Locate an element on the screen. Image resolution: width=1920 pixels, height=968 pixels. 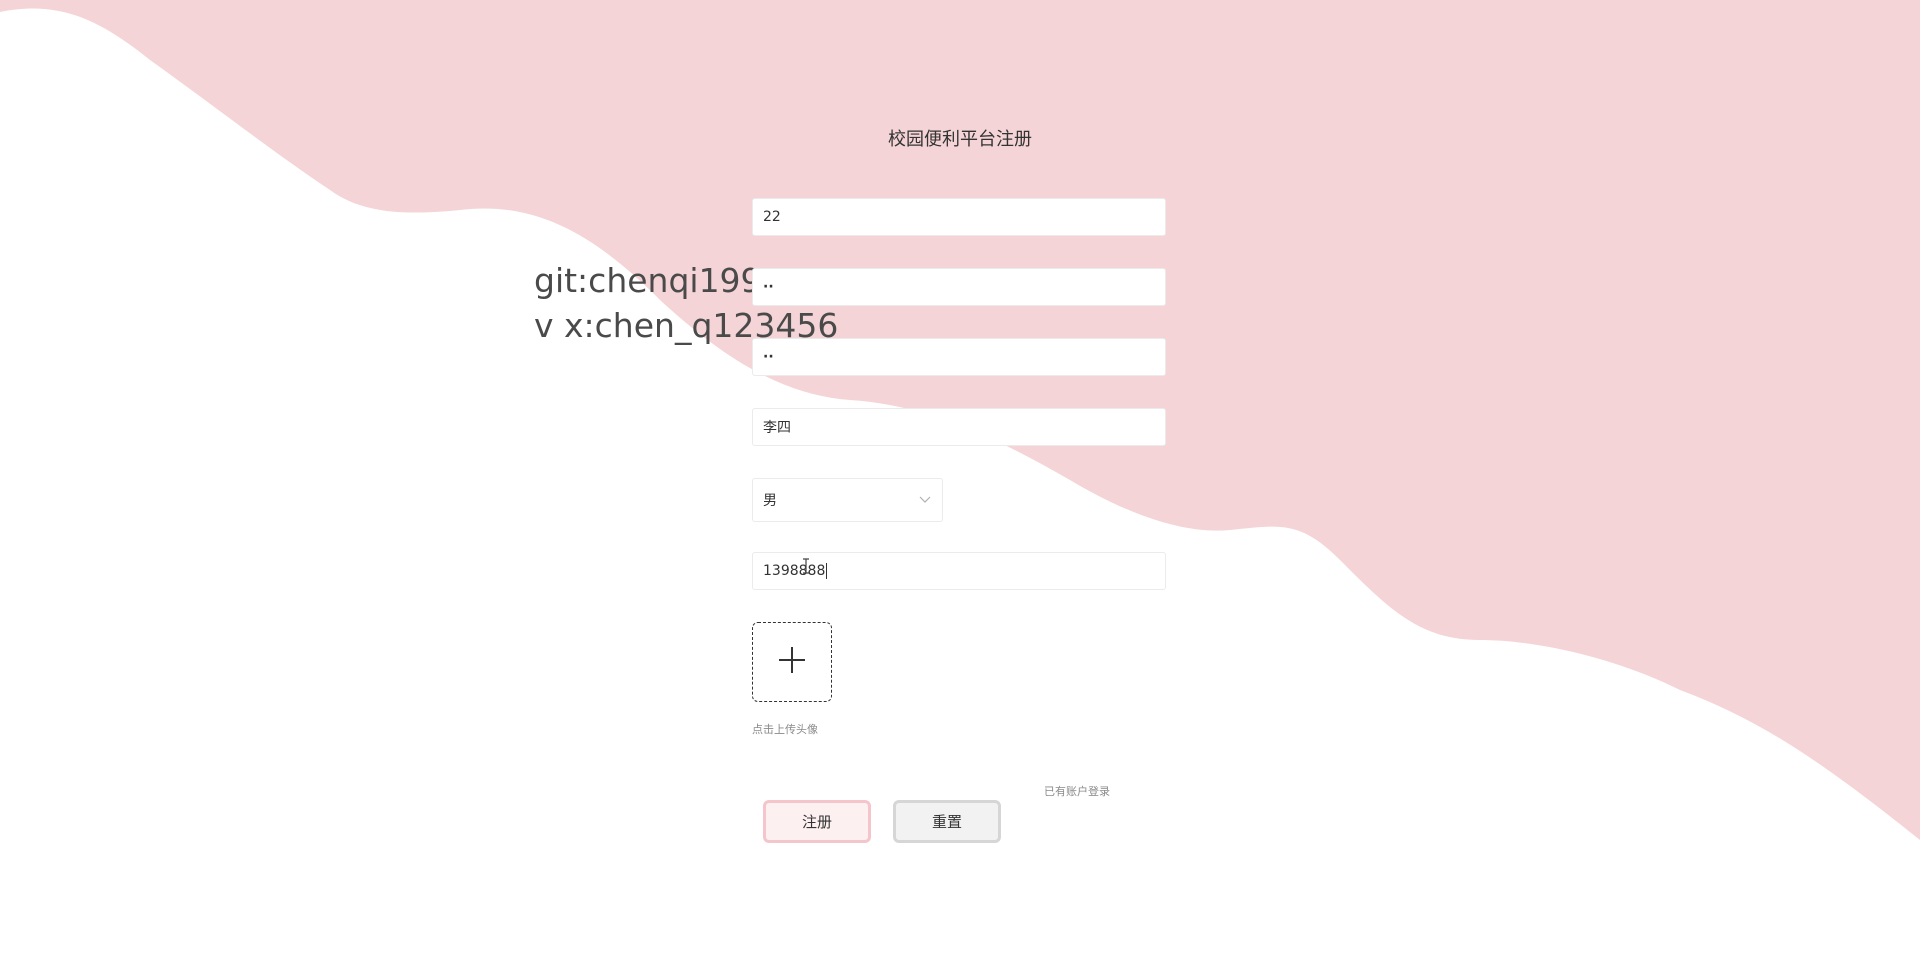
username-field is located at coordinates (959, 217).